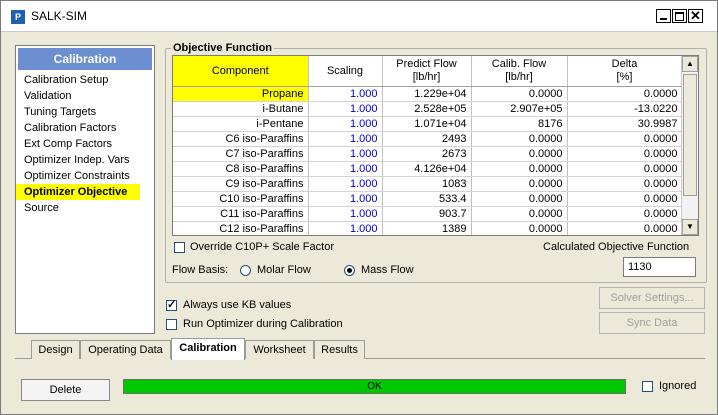 This screenshot has width=718, height=415. I want to click on cell-delta: 30.9987, so click(625, 124).